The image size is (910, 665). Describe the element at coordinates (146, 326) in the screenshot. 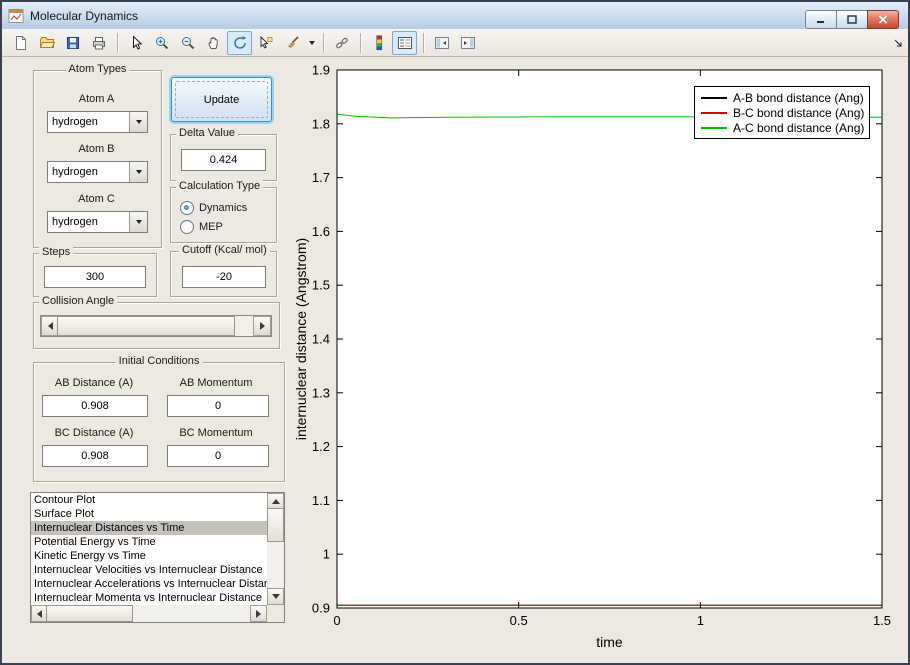

I see `slider-thumb` at that location.